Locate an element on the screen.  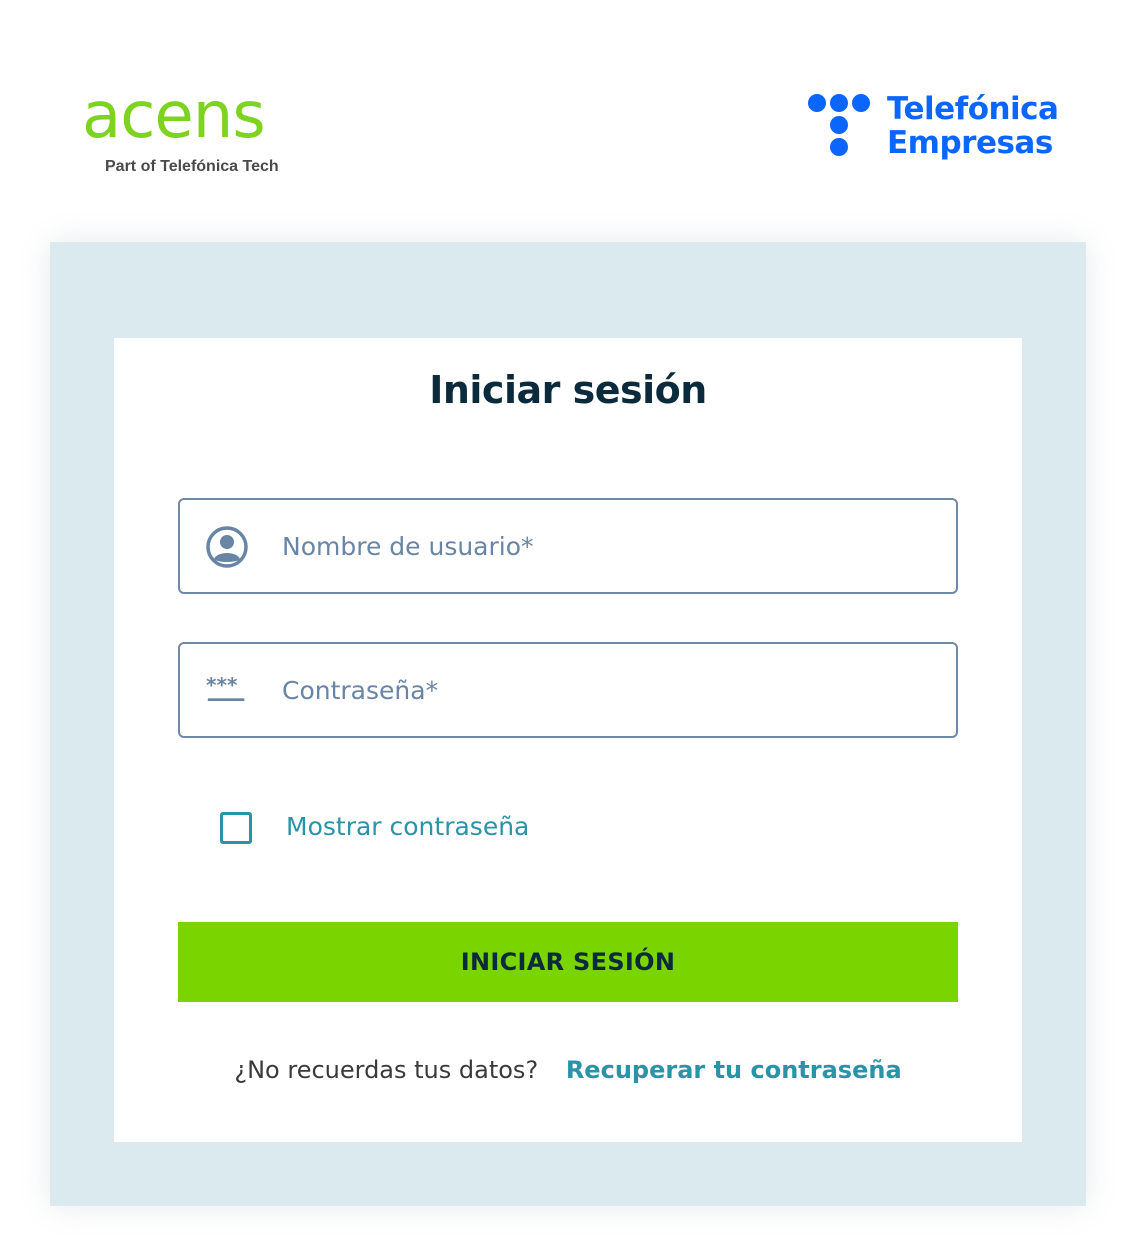
password-field: *** is located at coordinates (568, 690).